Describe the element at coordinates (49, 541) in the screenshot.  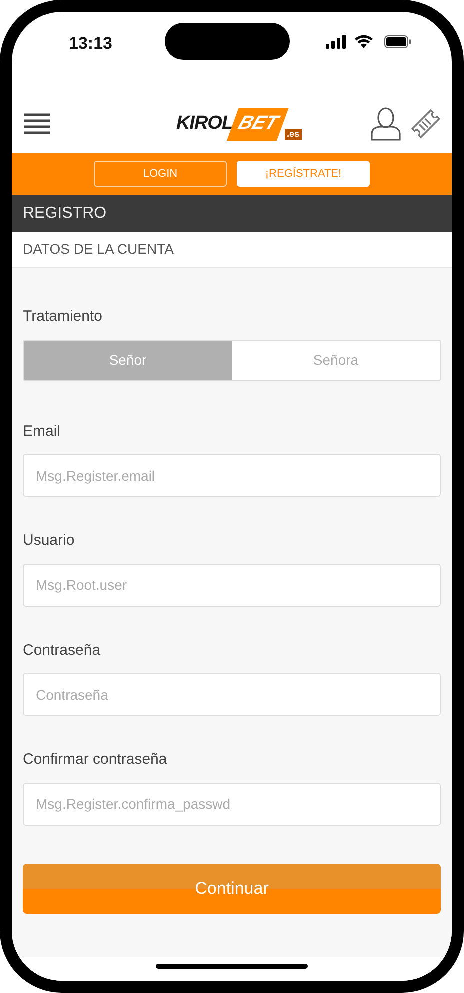
I see `field-label: Usuario` at that location.